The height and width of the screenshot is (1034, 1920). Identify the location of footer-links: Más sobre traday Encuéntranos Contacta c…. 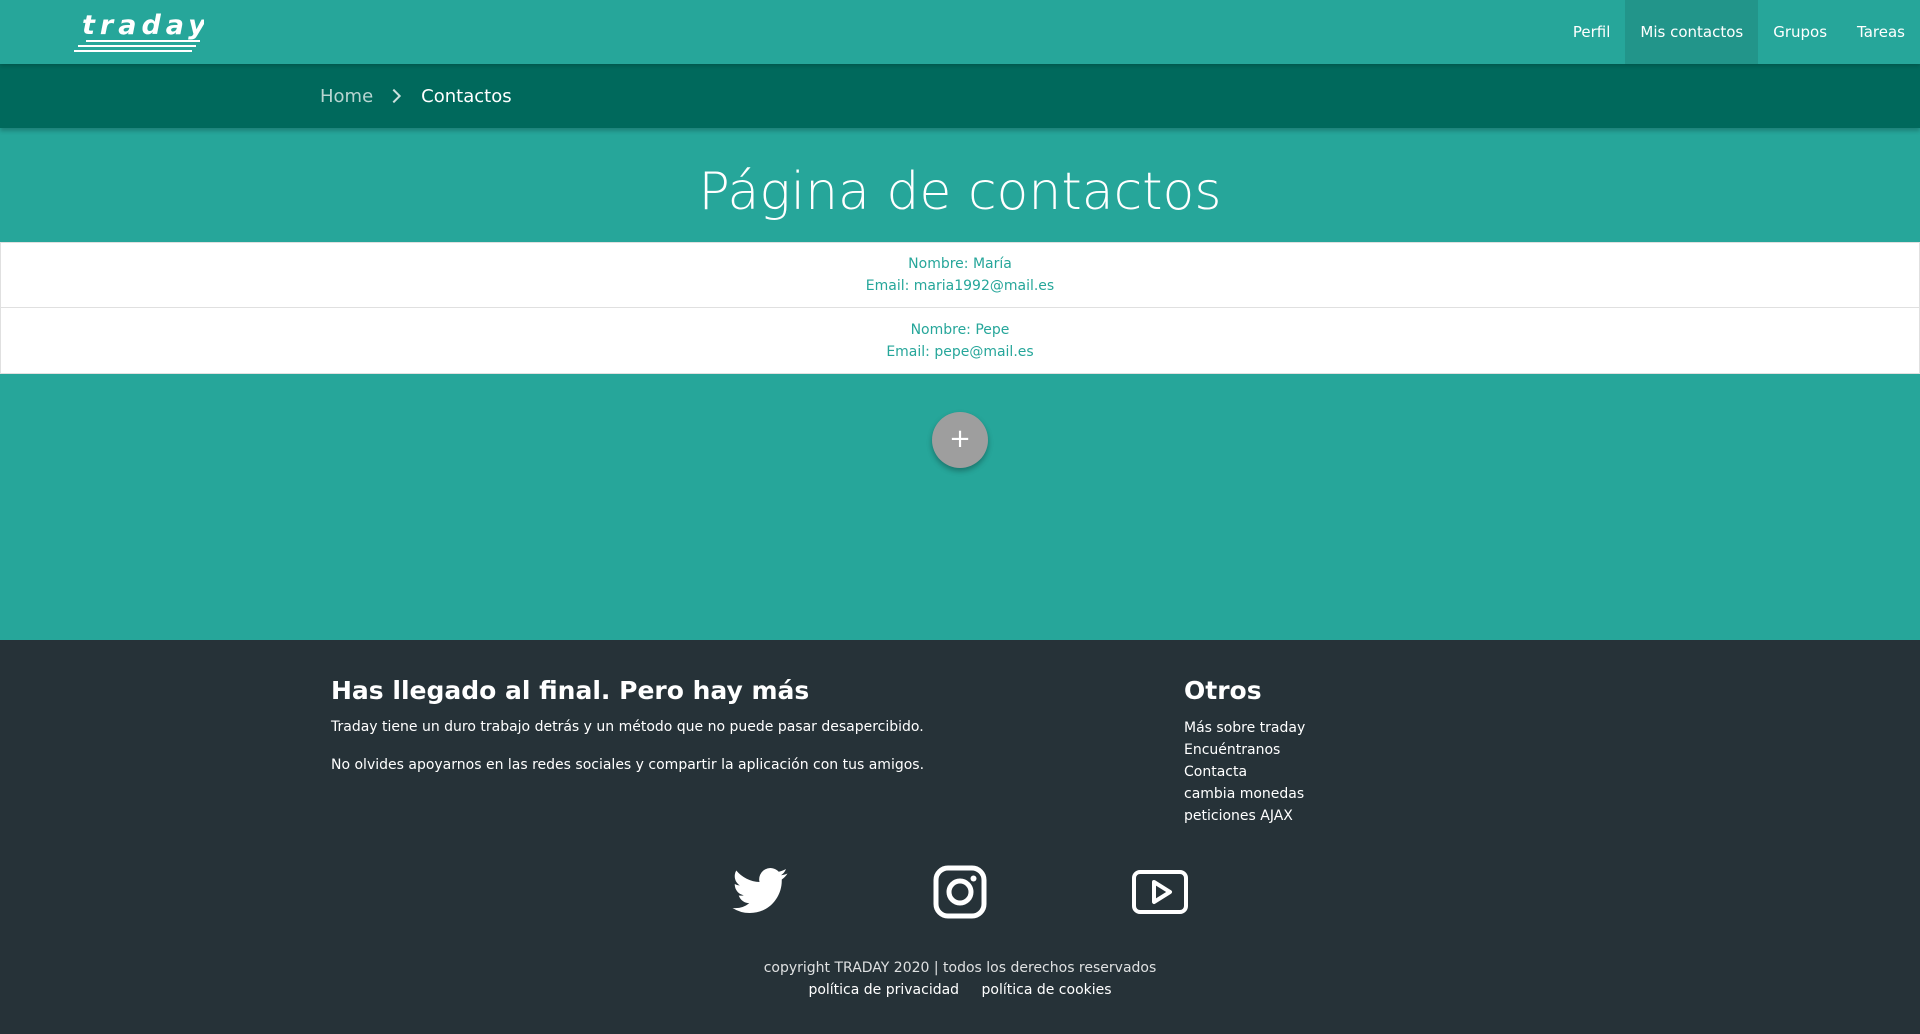
(1334, 772).